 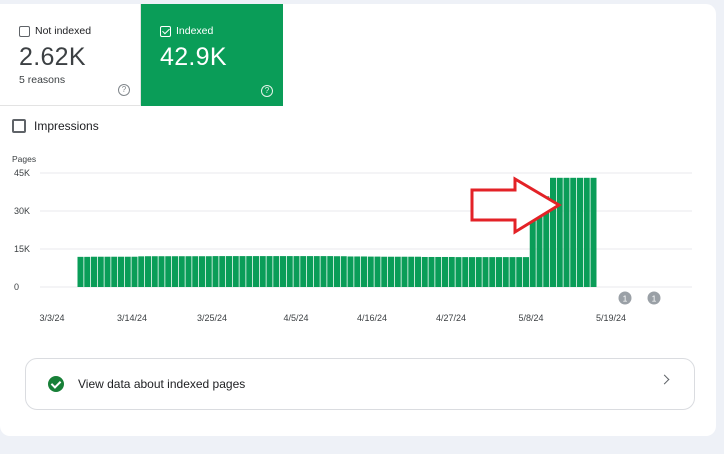 What do you see at coordinates (193, 57) in the screenshot?
I see `indexed-count: 42.9K` at bounding box center [193, 57].